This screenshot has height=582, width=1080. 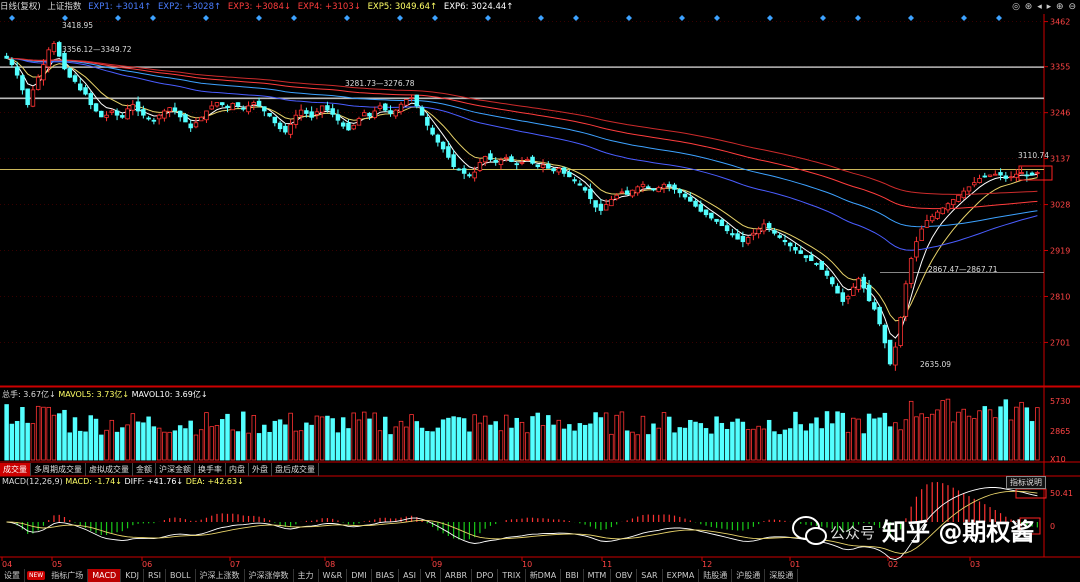 What do you see at coordinates (210, 469) in the screenshot?
I see `tab-turnover: 换手率` at bounding box center [210, 469].